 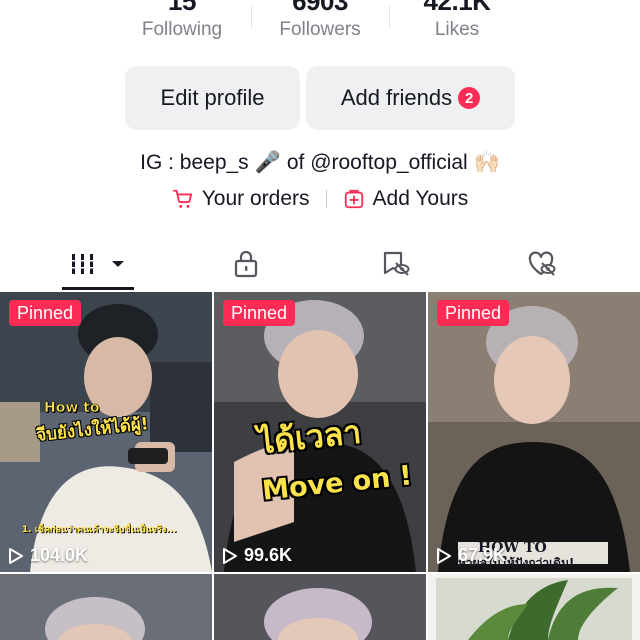 I want to click on edit-profile-button: Edit profile, so click(x=212, y=98).